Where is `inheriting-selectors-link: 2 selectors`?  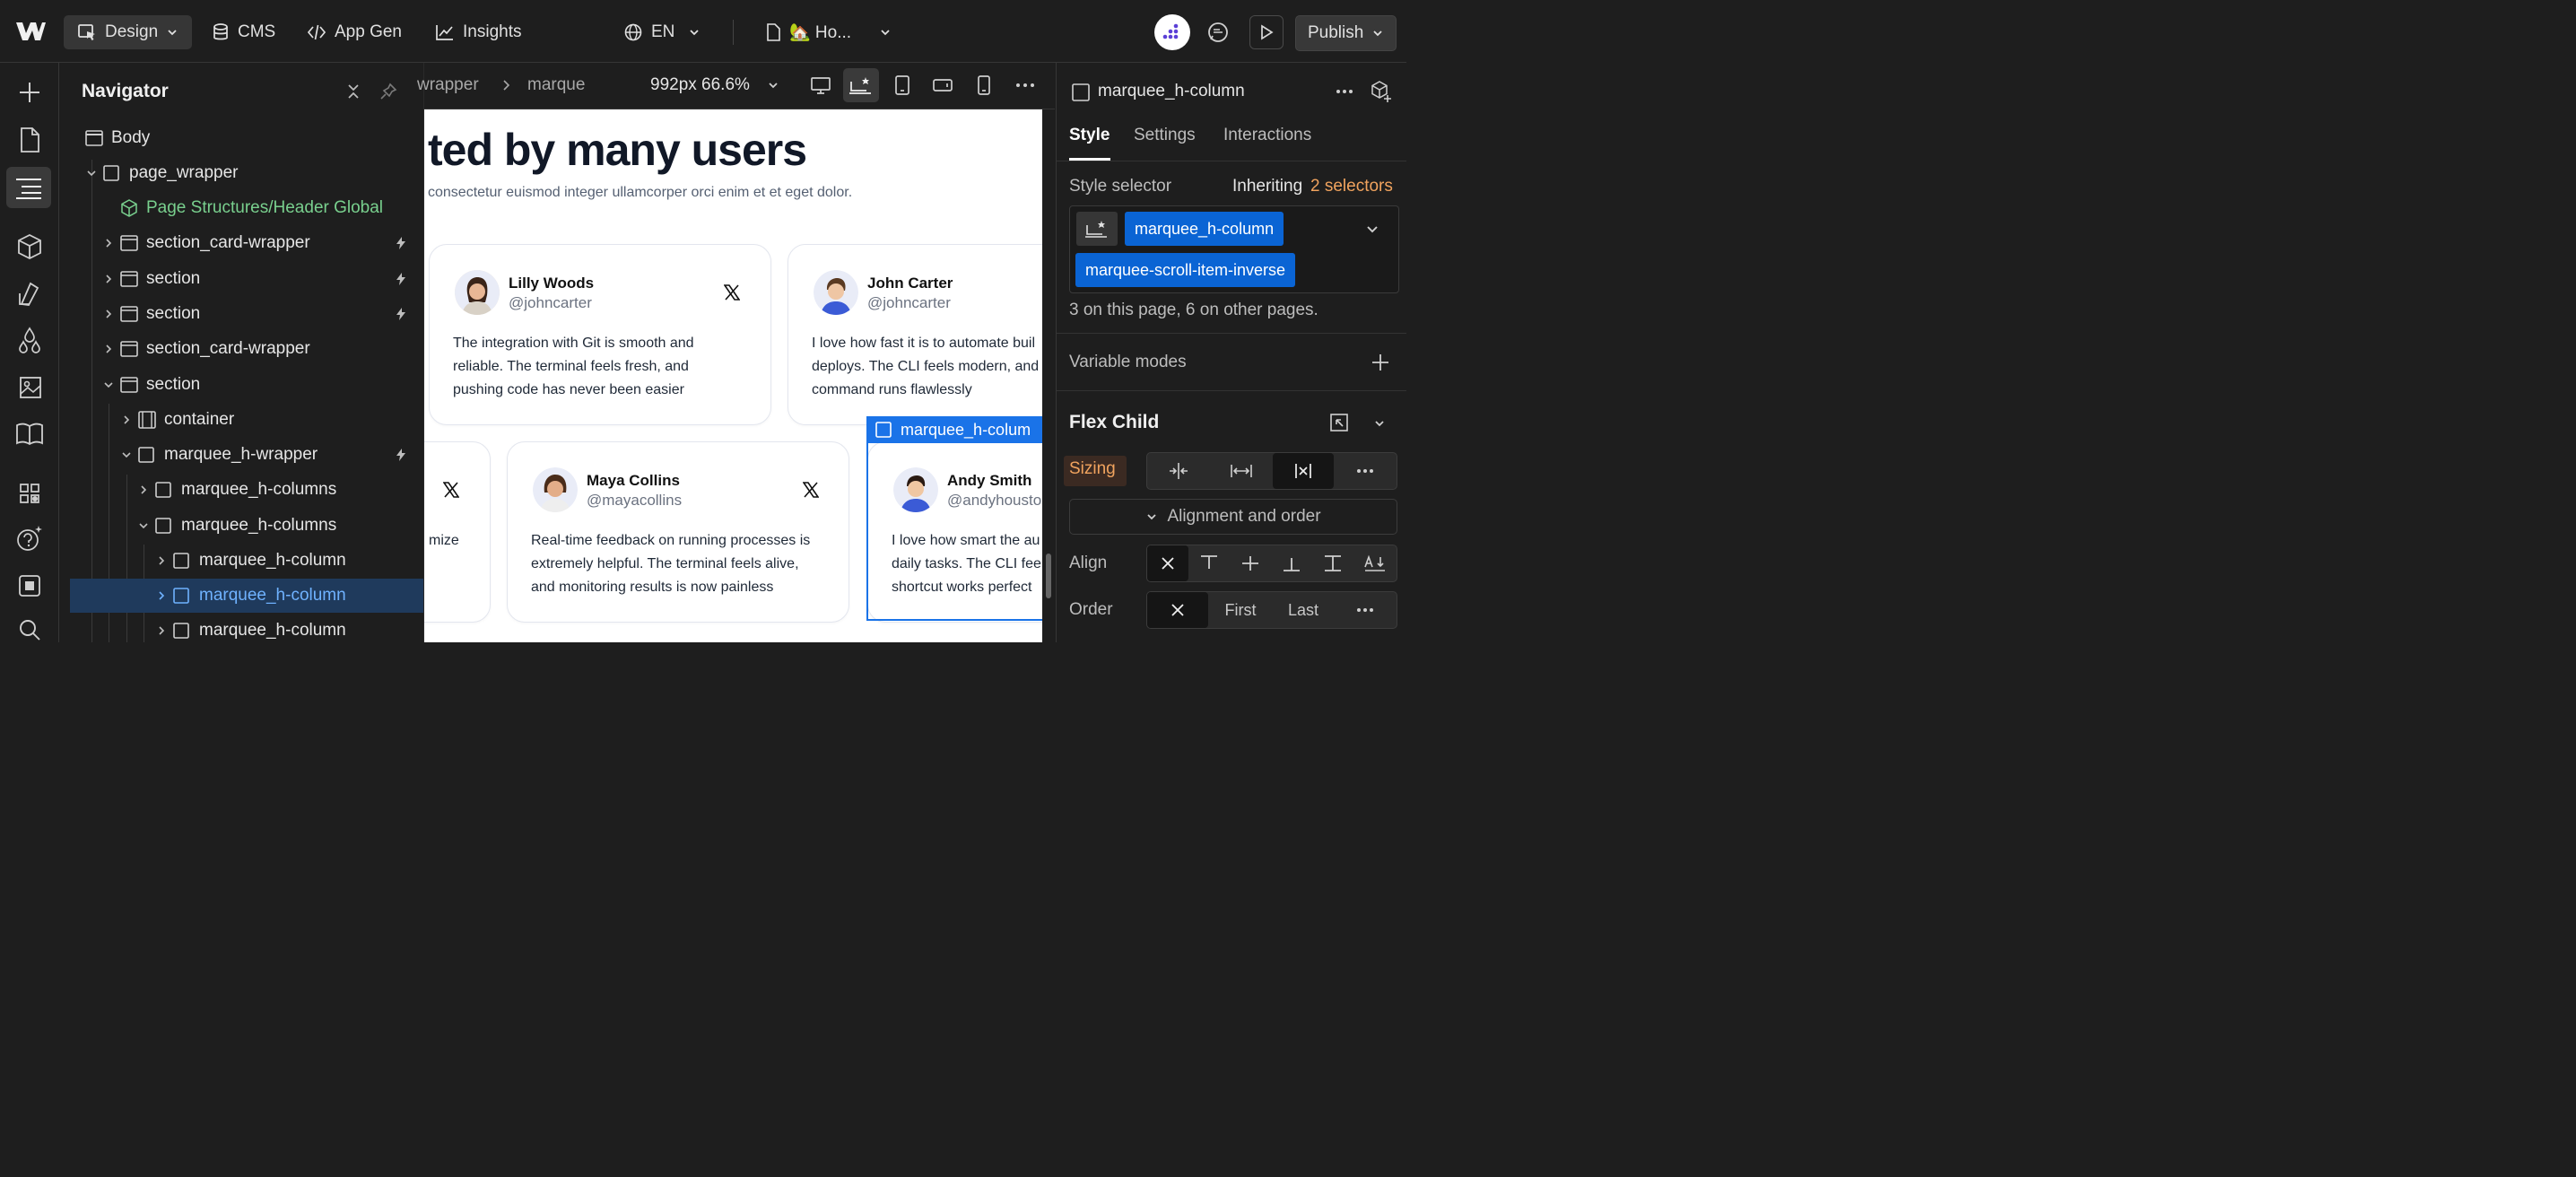
inheriting-selectors-link: 2 selectors is located at coordinates (1351, 187).